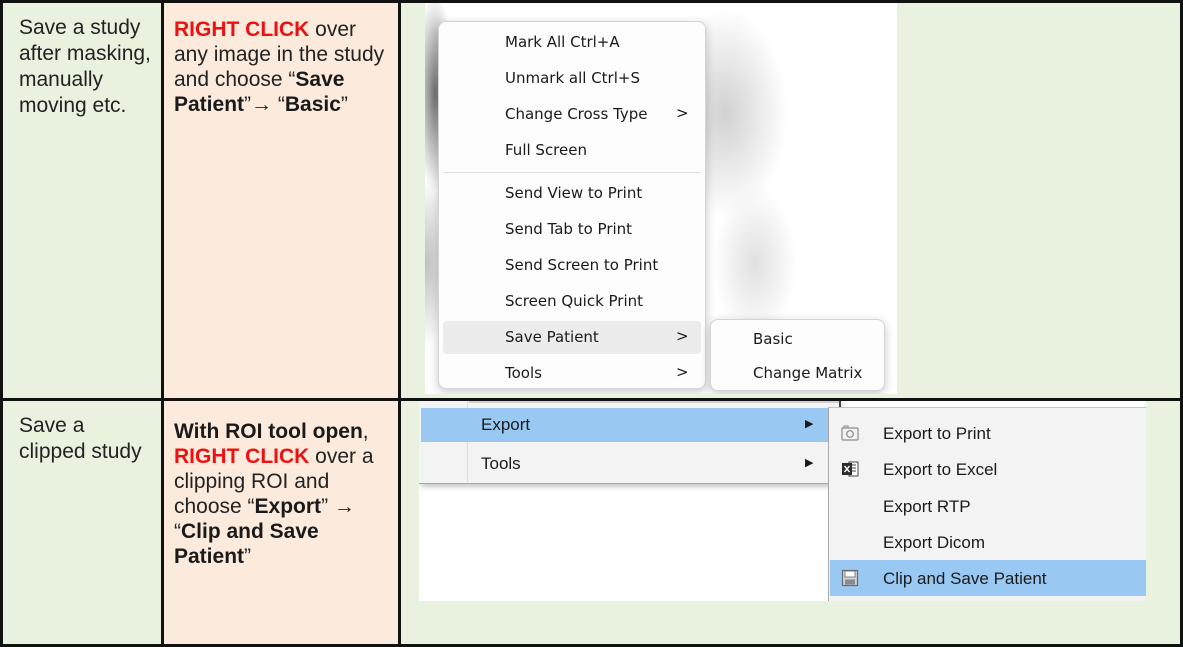  What do you see at coordinates (626, 464) in the screenshot?
I see `menu-item-tools: Tools ▶` at bounding box center [626, 464].